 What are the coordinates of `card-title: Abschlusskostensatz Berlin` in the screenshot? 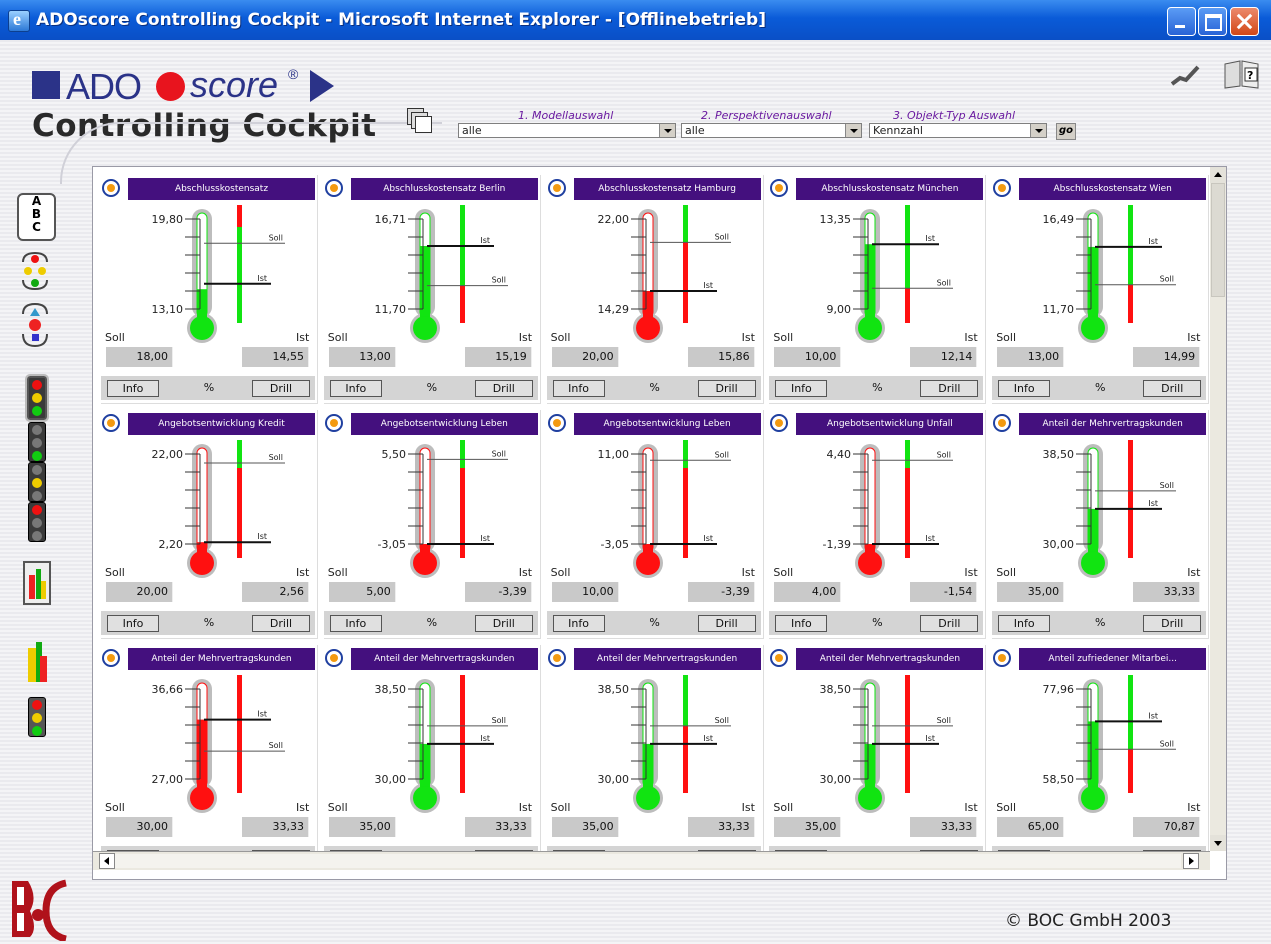 It's located at (444, 189).